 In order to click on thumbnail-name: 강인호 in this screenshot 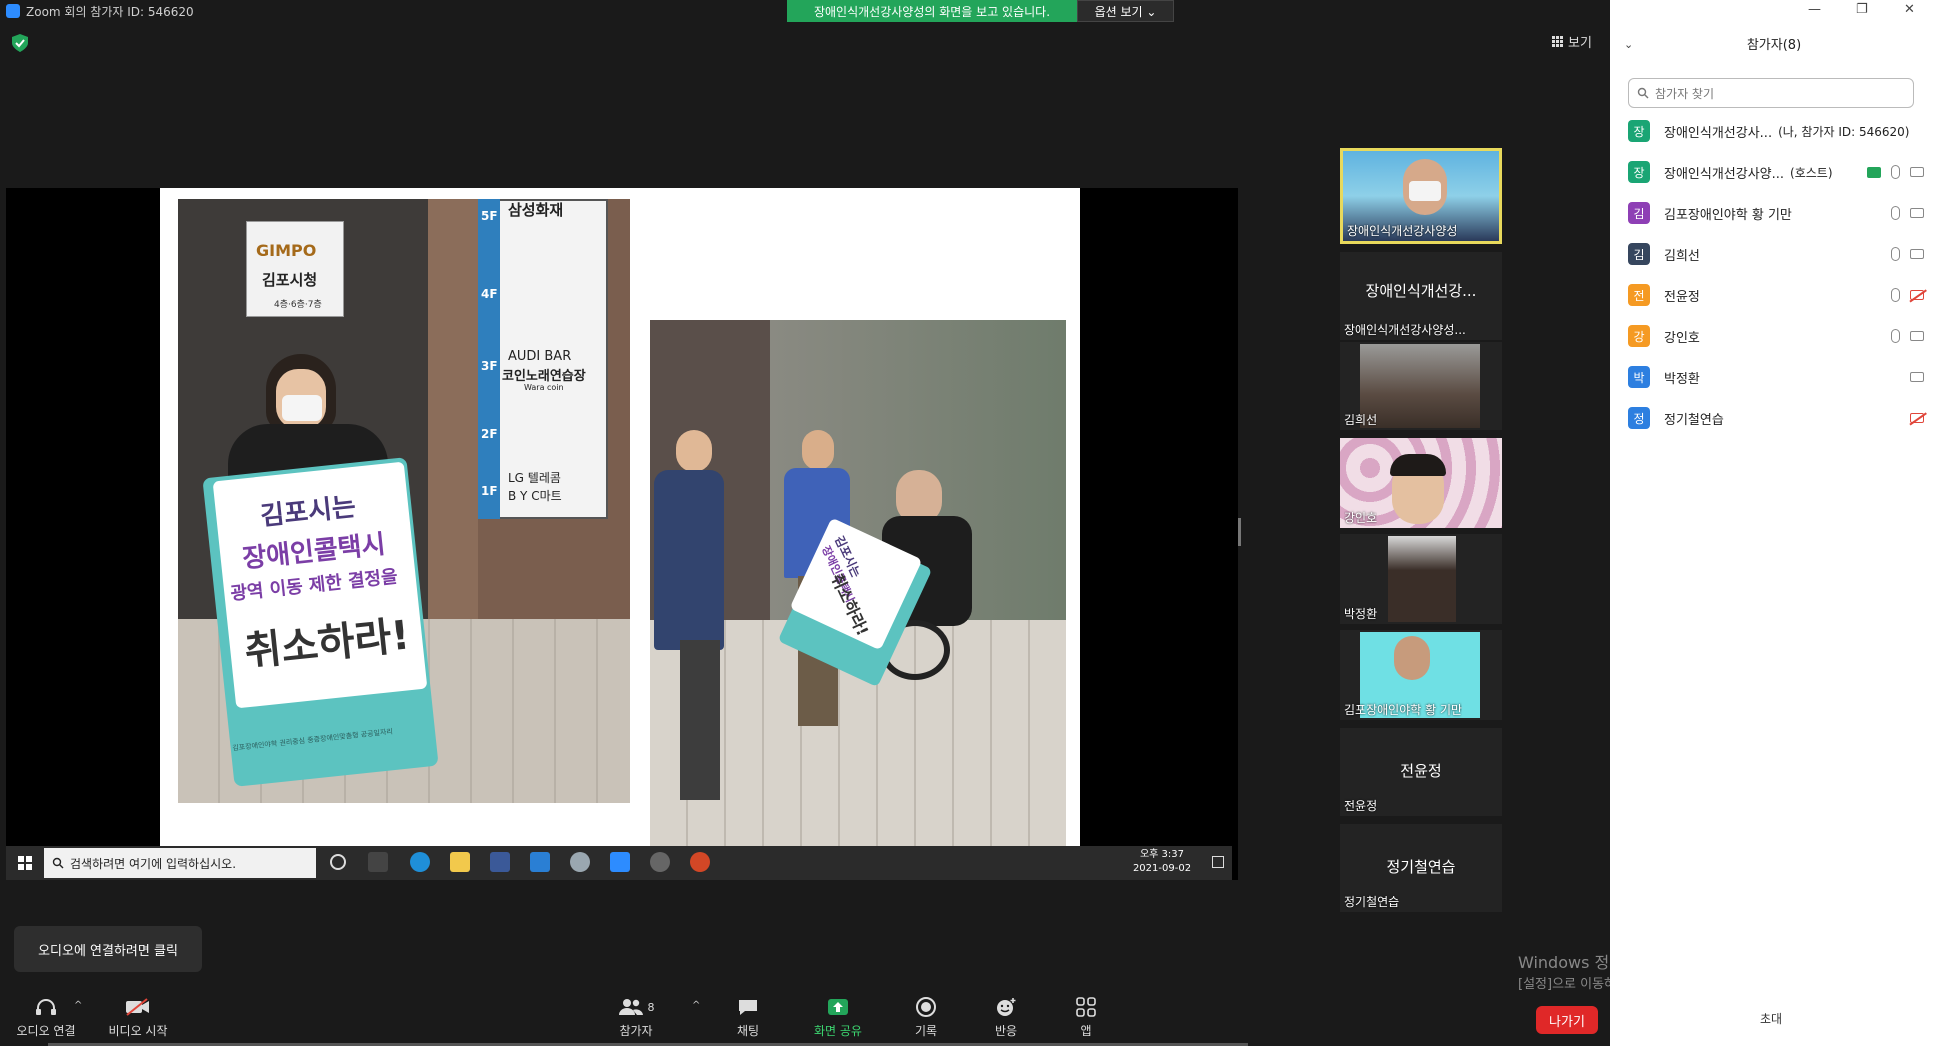, I will do `click(1361, 518)`.